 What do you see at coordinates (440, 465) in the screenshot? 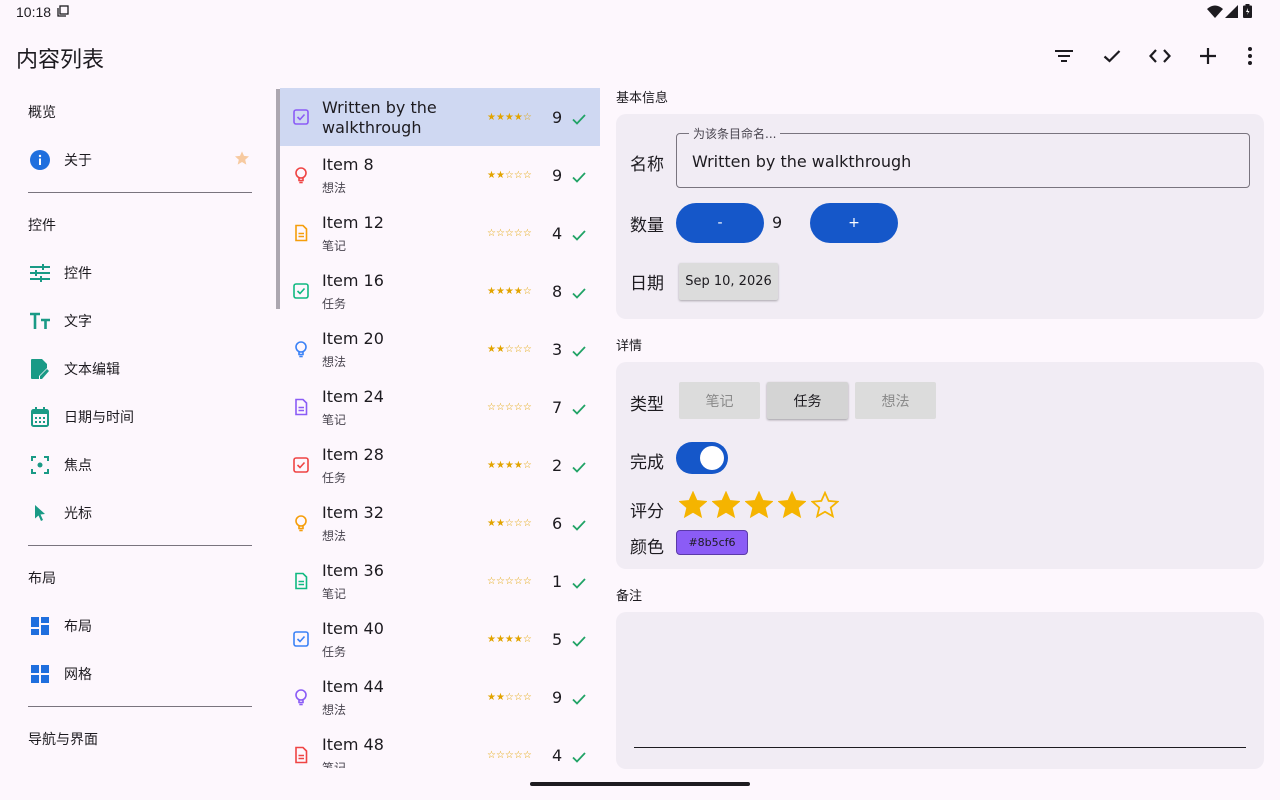
I see `list-item: Item 28 任务 ★★★★☆ 2` at bounding box center [440, 465].